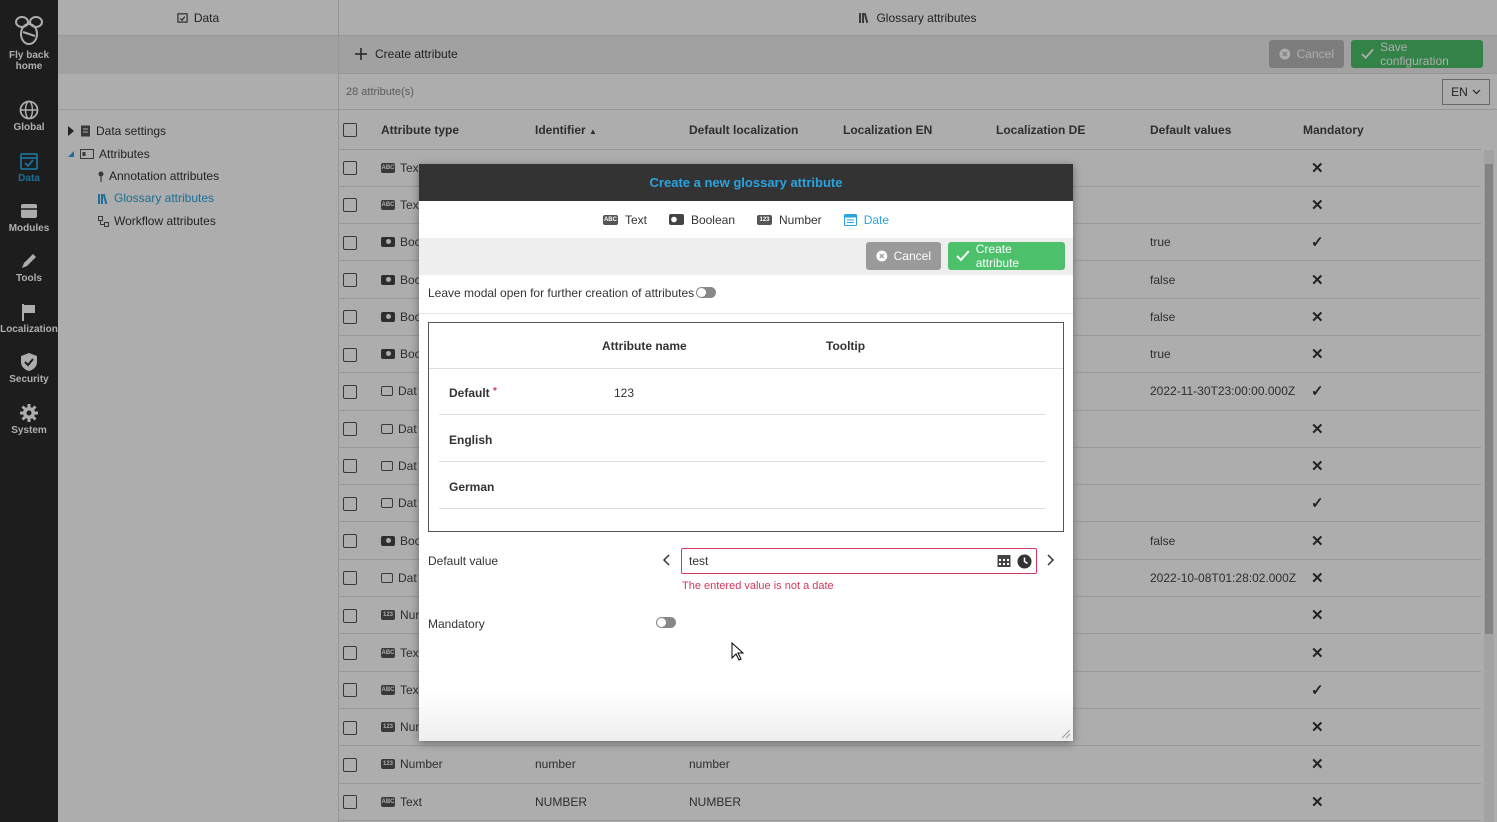  I want to click on loc-row-english: English, so click(742, 439).